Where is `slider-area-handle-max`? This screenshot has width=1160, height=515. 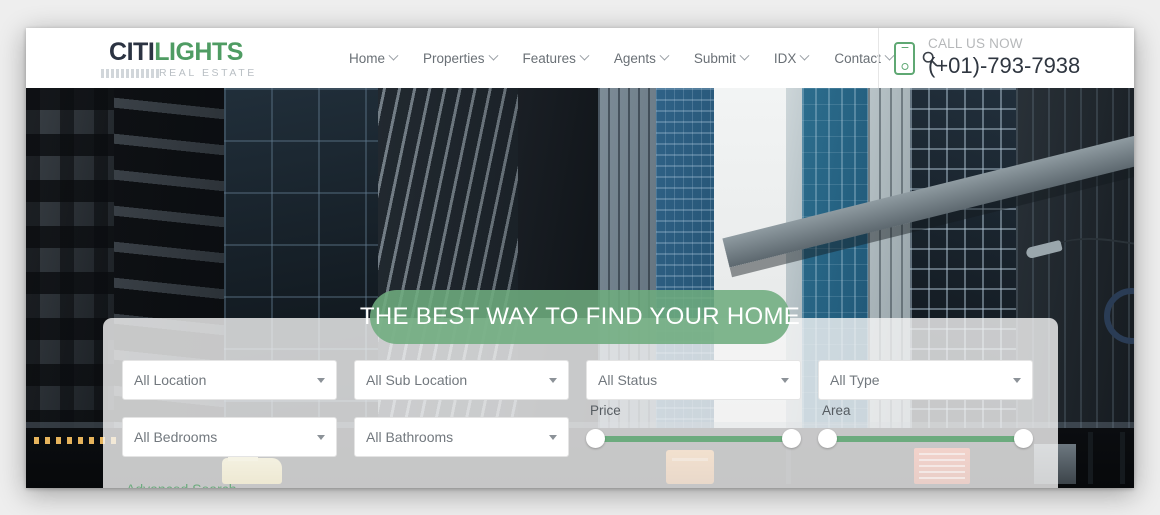 slider-area-handle-max is located at coordinates (1023, 438).